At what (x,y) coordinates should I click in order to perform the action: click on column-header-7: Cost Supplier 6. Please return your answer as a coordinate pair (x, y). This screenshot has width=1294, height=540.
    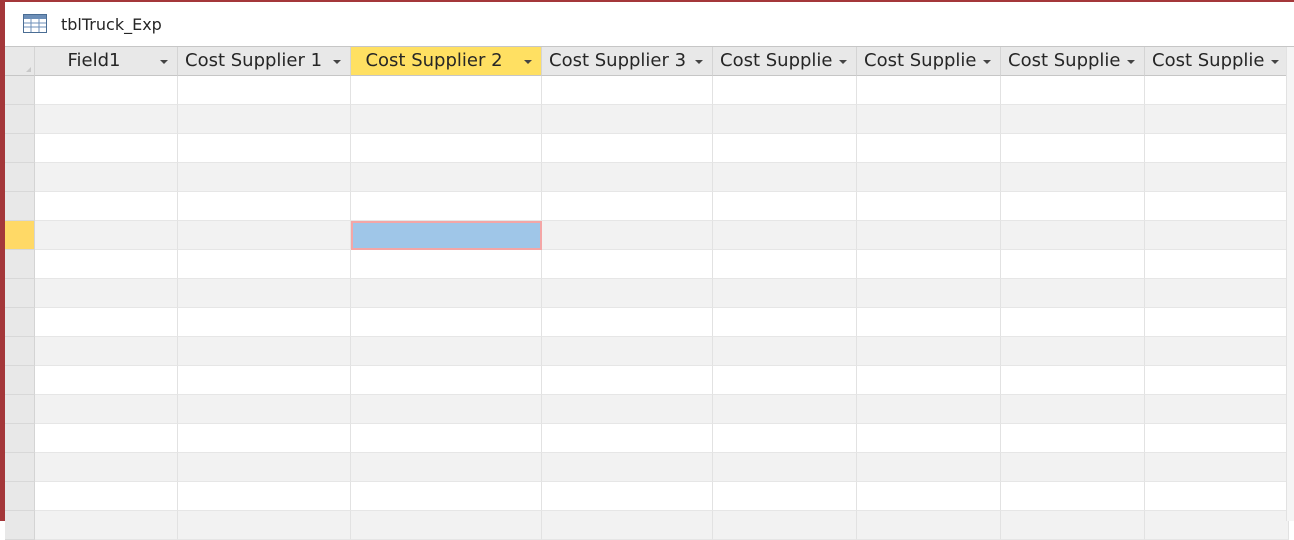
    Looking at the image, I should click on (1073, 61).